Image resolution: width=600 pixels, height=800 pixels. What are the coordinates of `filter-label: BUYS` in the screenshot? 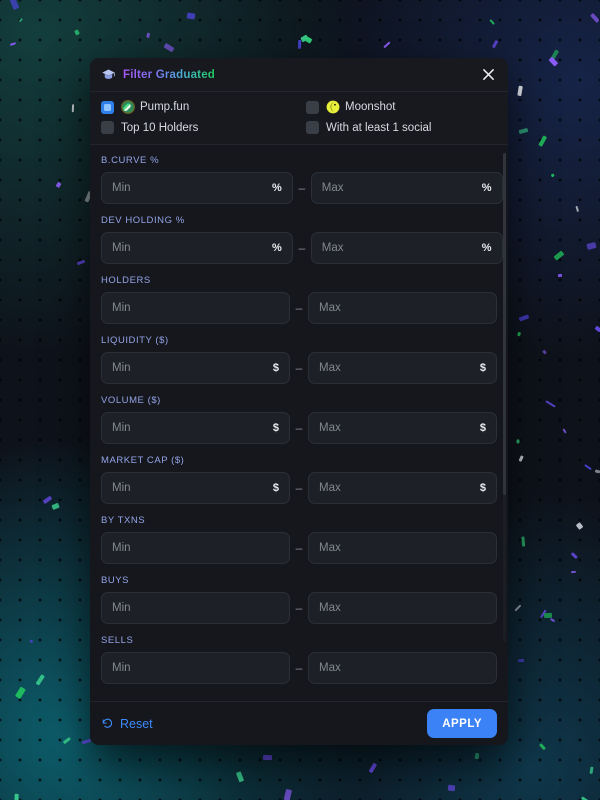 It's located at (115, 580).